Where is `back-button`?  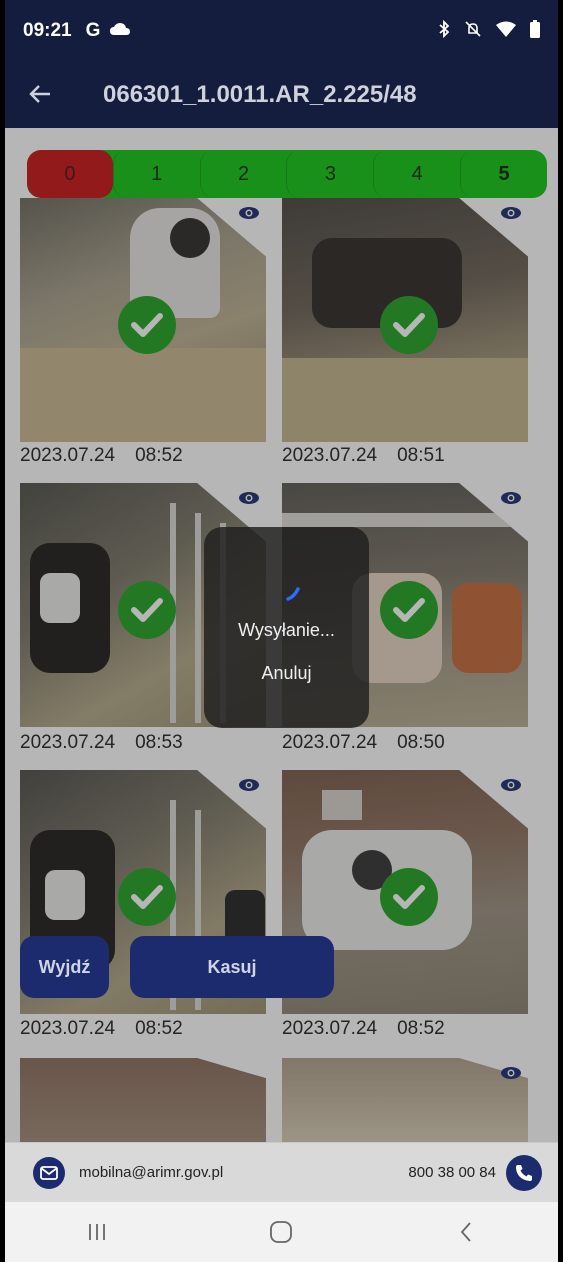
back-button is located at coordinates (466, 1232).